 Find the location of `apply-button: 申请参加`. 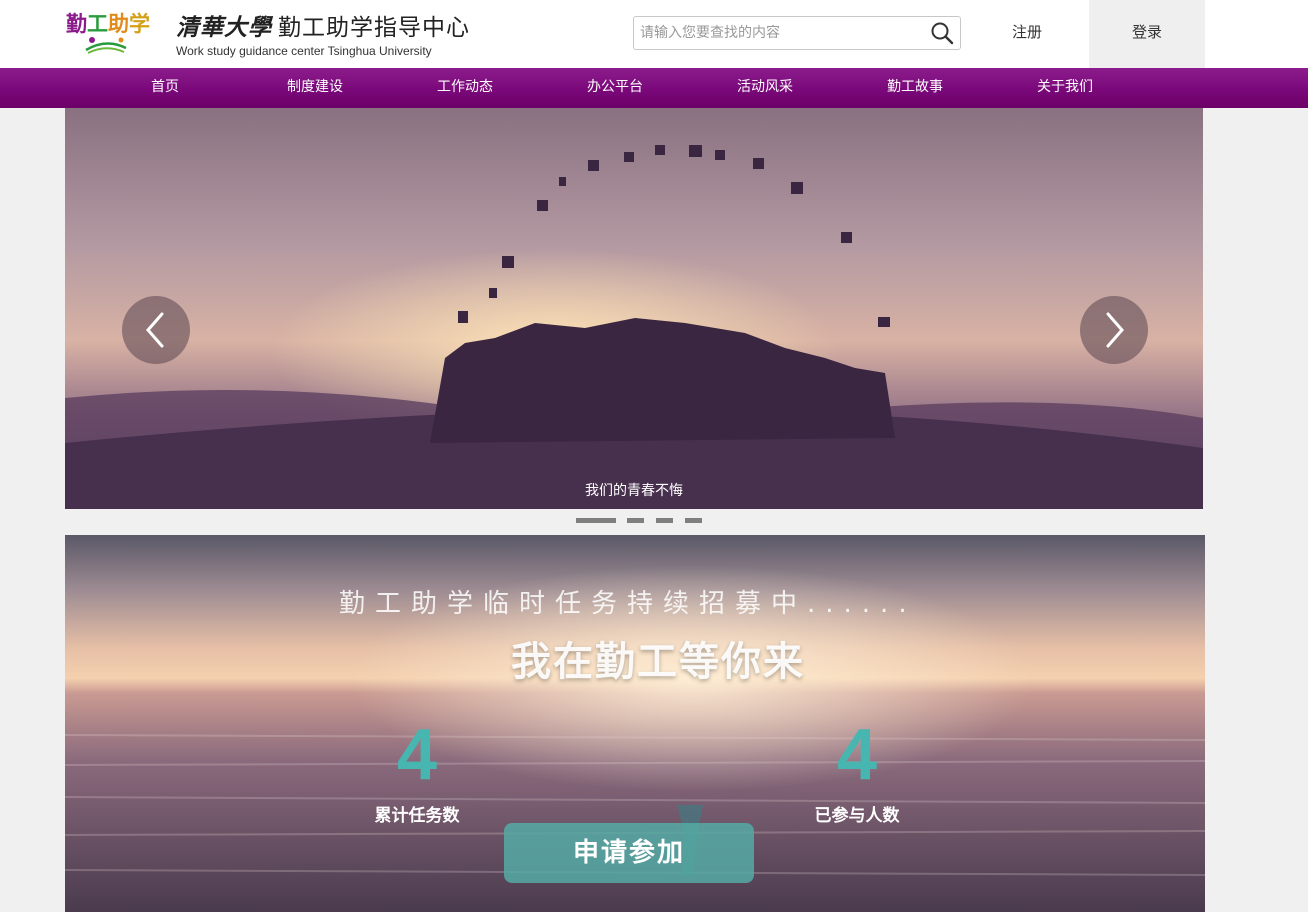

apply-button: 申请参加 is located at coordinates (629, 853).